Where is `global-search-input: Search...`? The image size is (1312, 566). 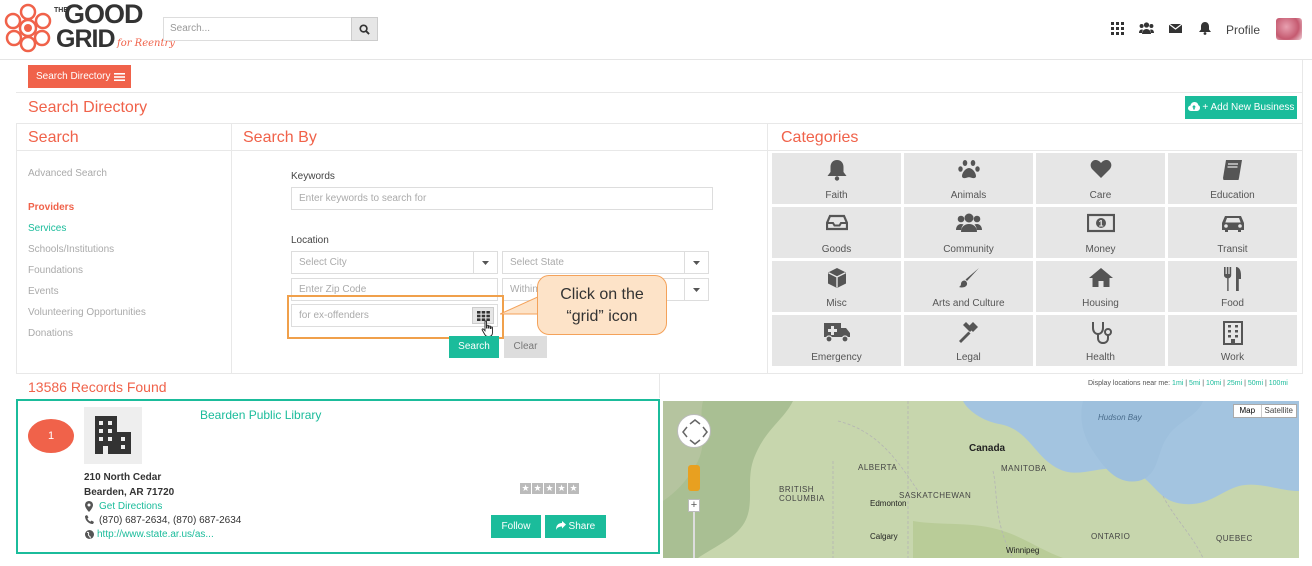
global-search-input: Search... is located at coordinates (257, 29).